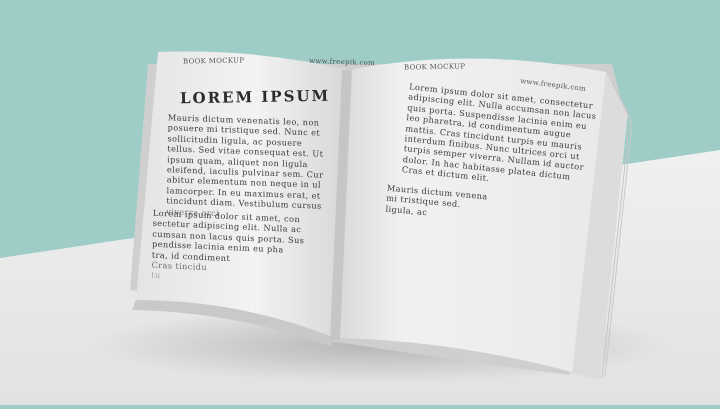 The height and width of the screenshot is (409, 720). Describe the element at coordinates (434, 67) in the screenshot. I see `right-header-label: BOOK MOCKUP` at that location.